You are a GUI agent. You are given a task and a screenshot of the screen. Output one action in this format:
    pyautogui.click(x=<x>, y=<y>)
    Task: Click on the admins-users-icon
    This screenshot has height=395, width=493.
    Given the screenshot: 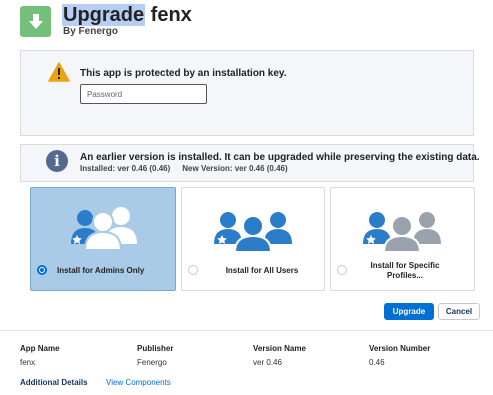 What is the action you would take?
    pyautogui.click(x=104, y=229)
    